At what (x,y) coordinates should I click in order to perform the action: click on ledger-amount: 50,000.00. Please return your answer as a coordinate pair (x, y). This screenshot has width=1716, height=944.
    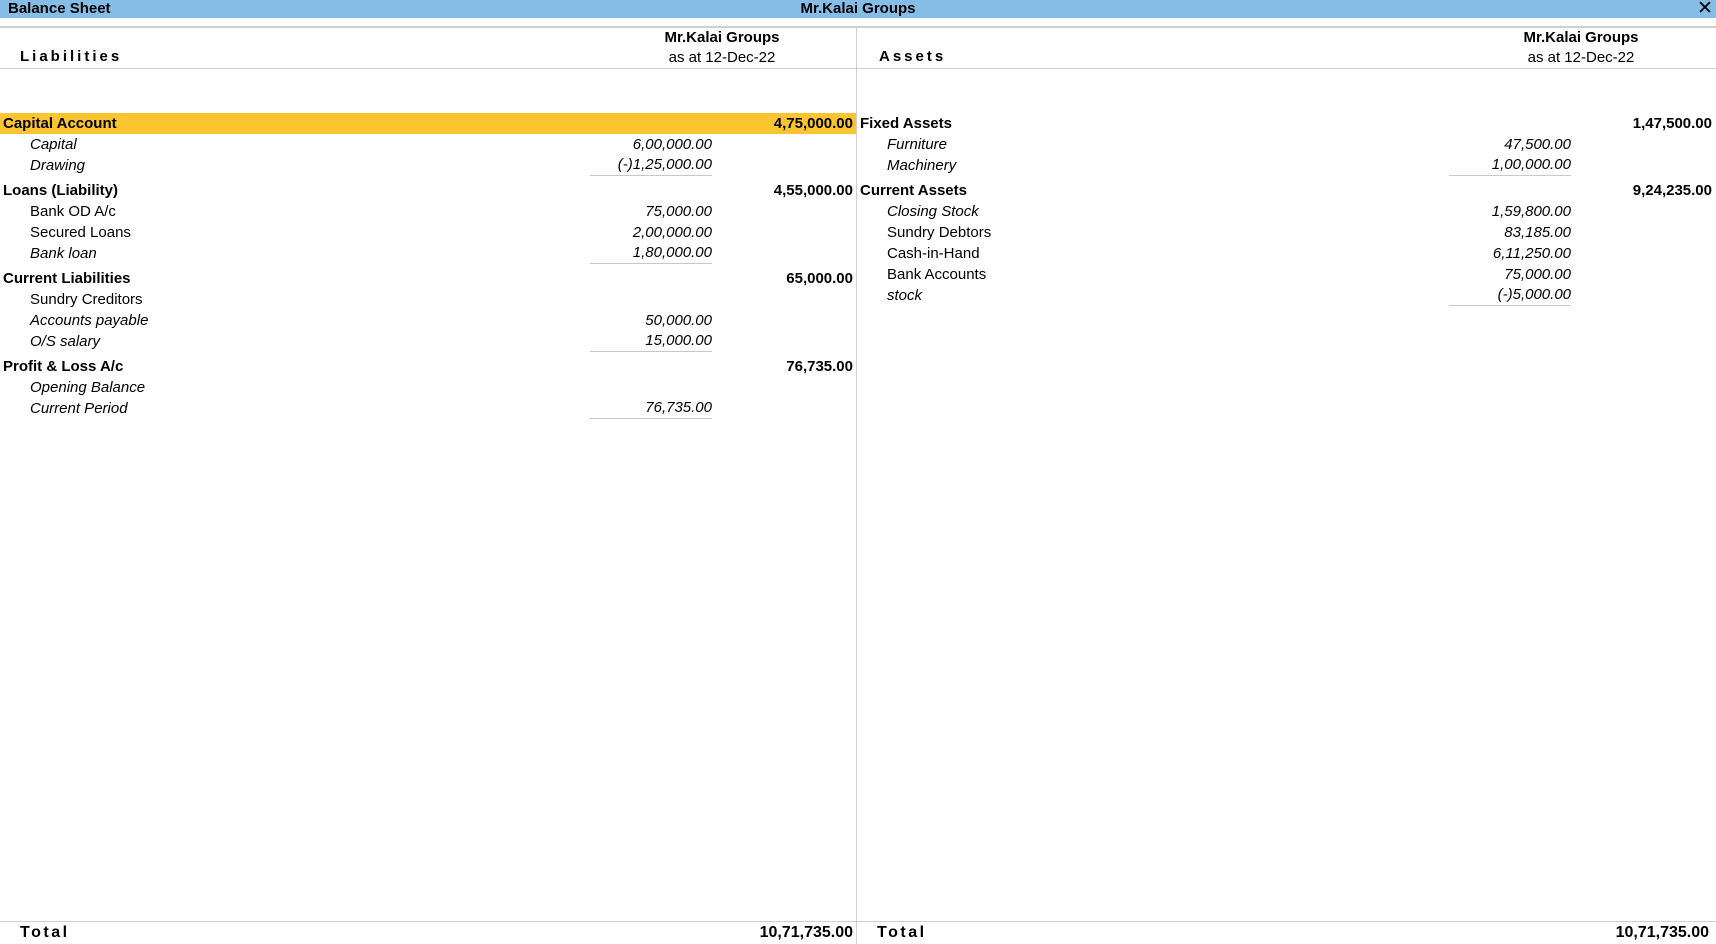
    Looking at the image, I should click on (678, 320).